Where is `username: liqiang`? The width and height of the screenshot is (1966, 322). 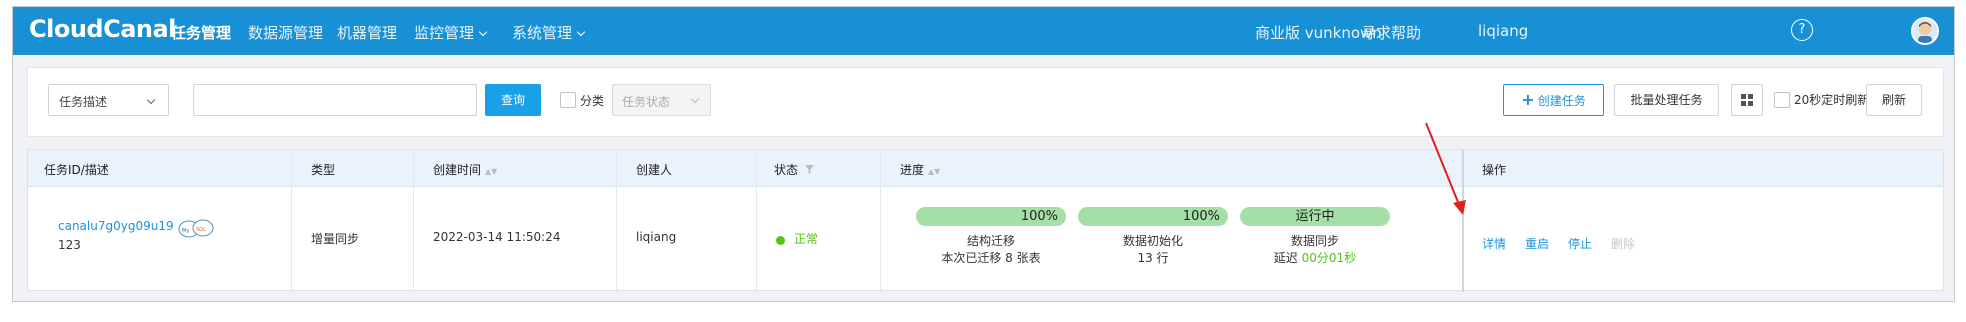 username: liqiang is located at coordinates (1503, 31).